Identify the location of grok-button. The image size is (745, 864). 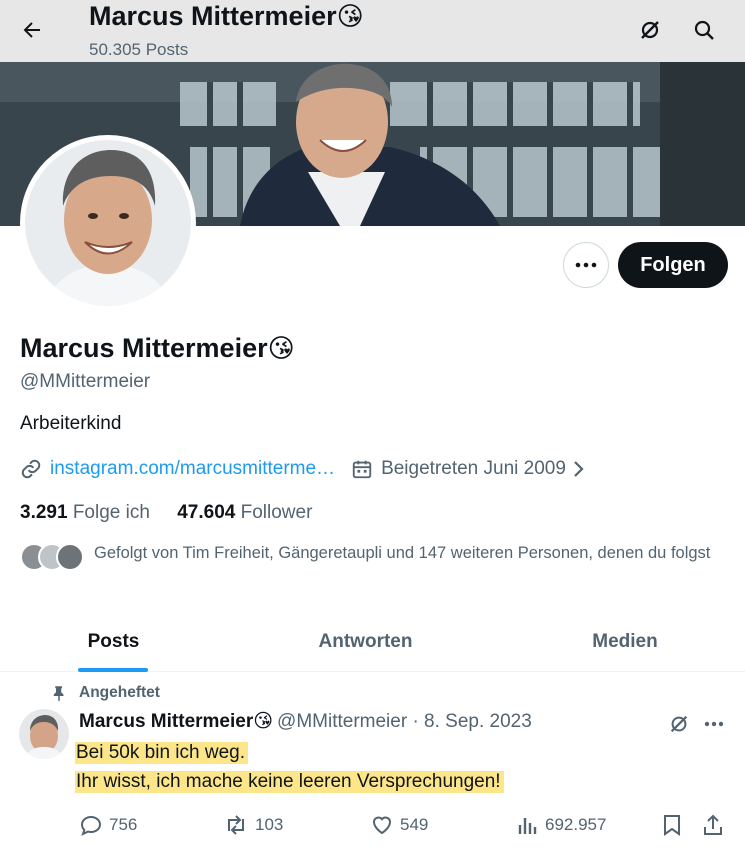
(650, 30).